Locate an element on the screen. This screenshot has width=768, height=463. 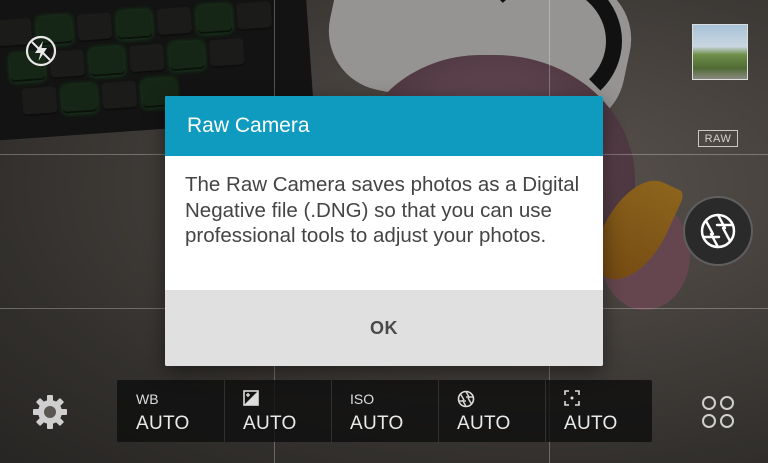
white-balance-setting: WB AUTO is located at coordinates (170, 411).